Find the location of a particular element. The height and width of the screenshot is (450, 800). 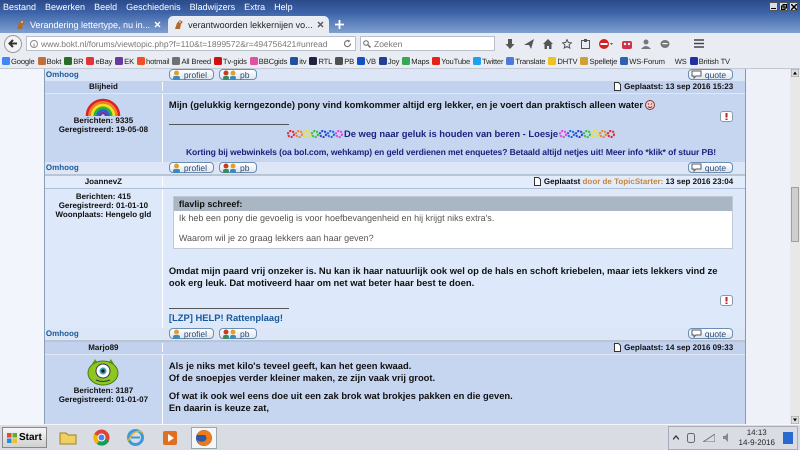

restore-icon is located at coordinates (783, 7).